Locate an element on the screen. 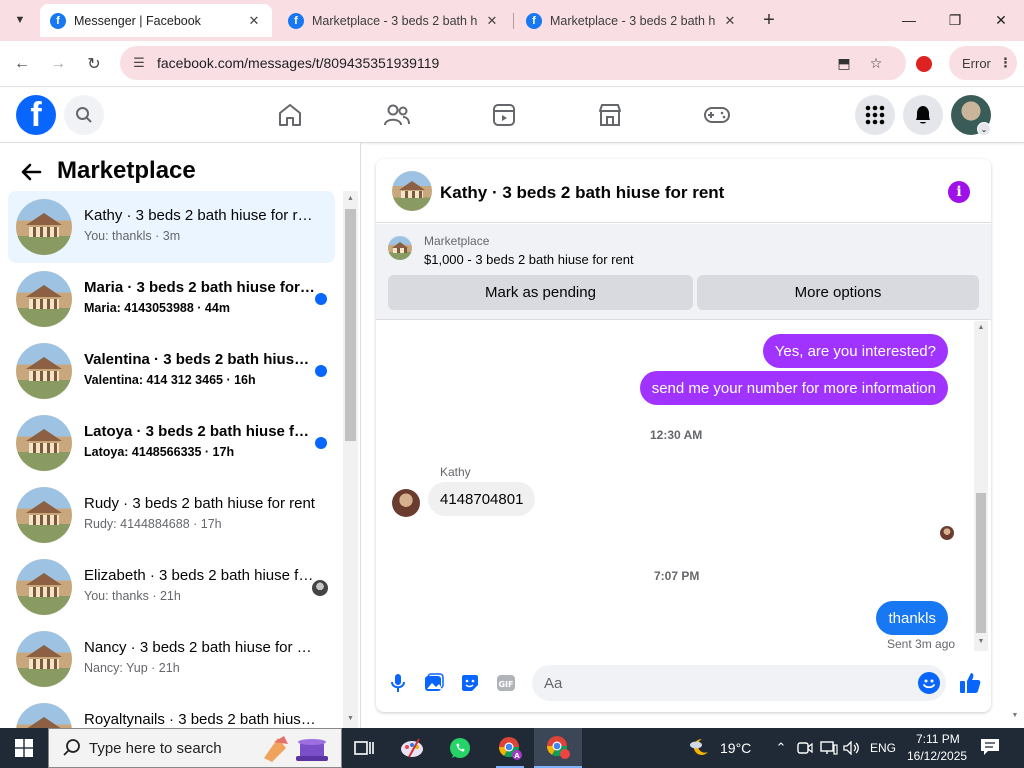 Image resolution: width=1024 pixels, height=768 pixels. tab-messenger: f Messenger | Facebook ✕ is located at coordinates (156, 20).